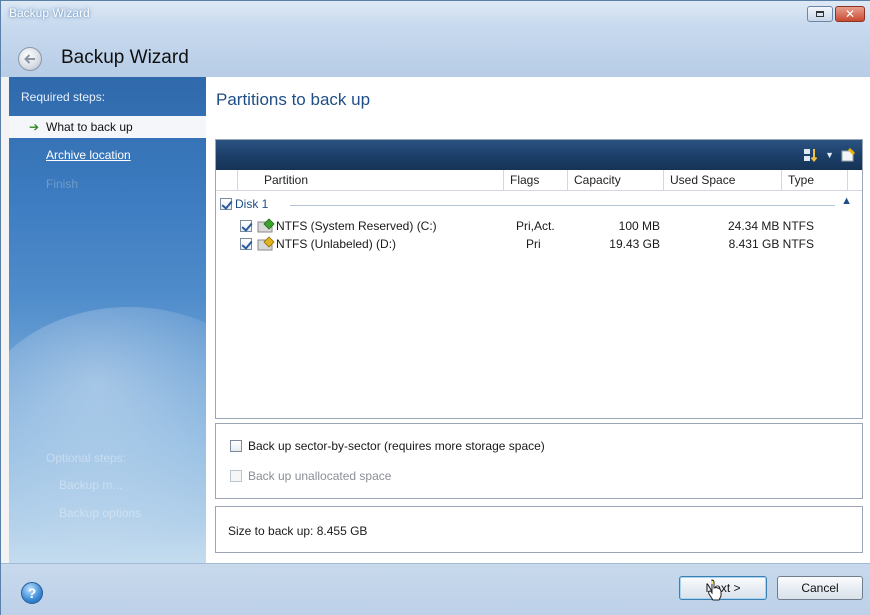 This screenshot has width=870, height=615. I want to click on partition-flags: Pri,Act., so click(535, 226).